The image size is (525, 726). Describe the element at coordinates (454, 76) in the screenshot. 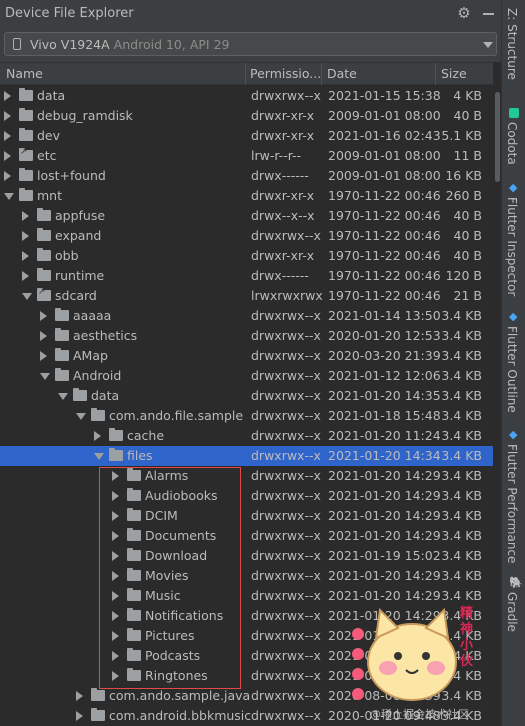

I see `column-header-size: Size` at that location.